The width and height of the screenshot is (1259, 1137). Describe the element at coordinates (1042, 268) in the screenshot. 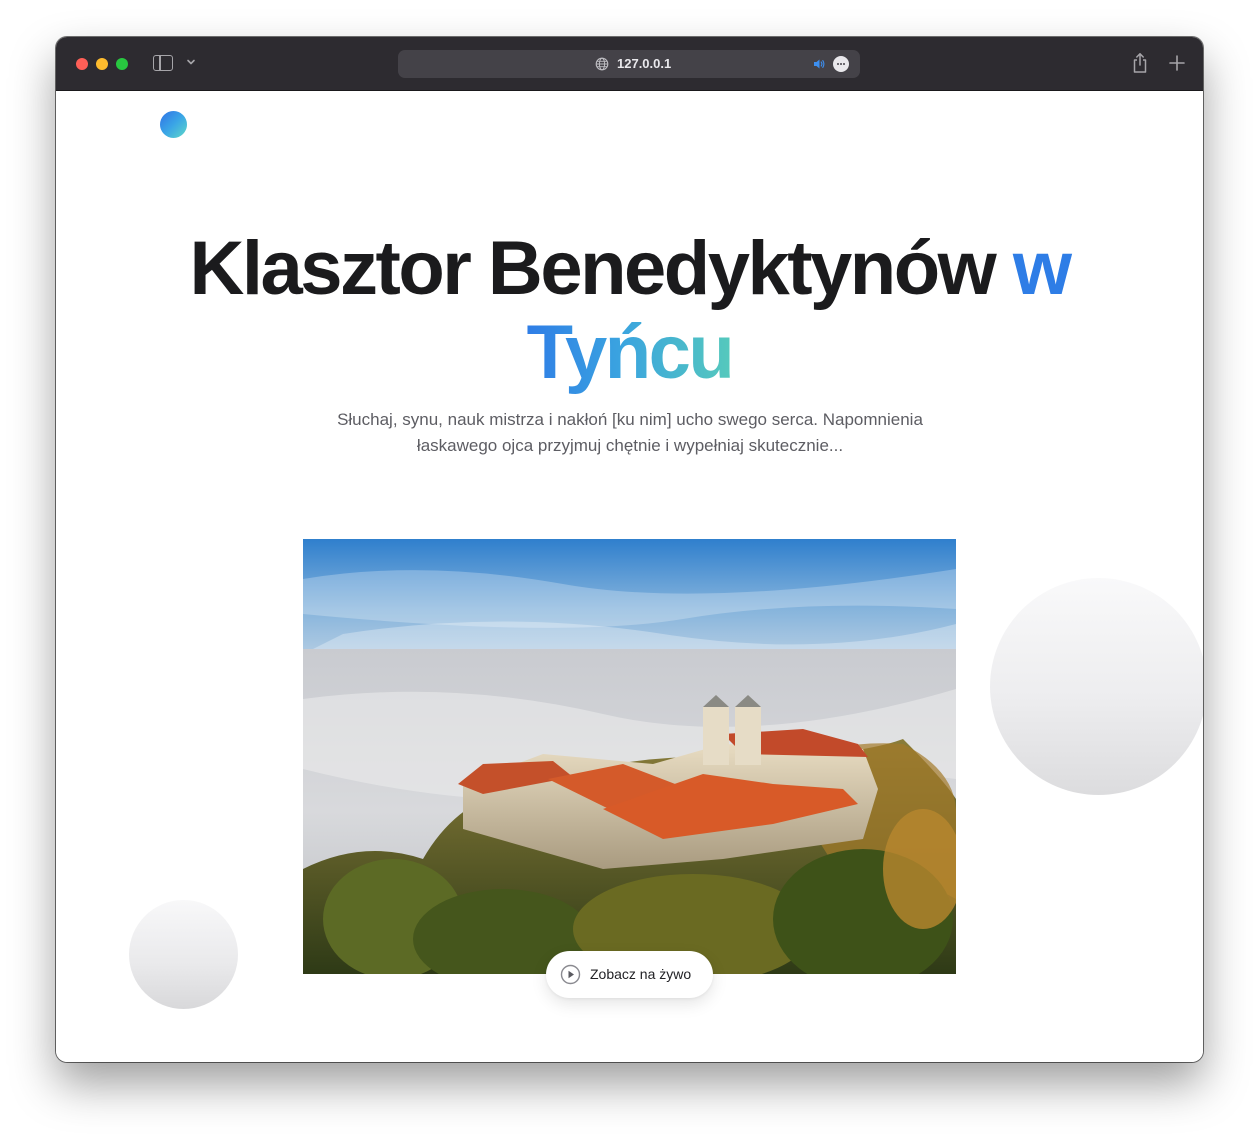

I see `title-accent-w: w` at that location.